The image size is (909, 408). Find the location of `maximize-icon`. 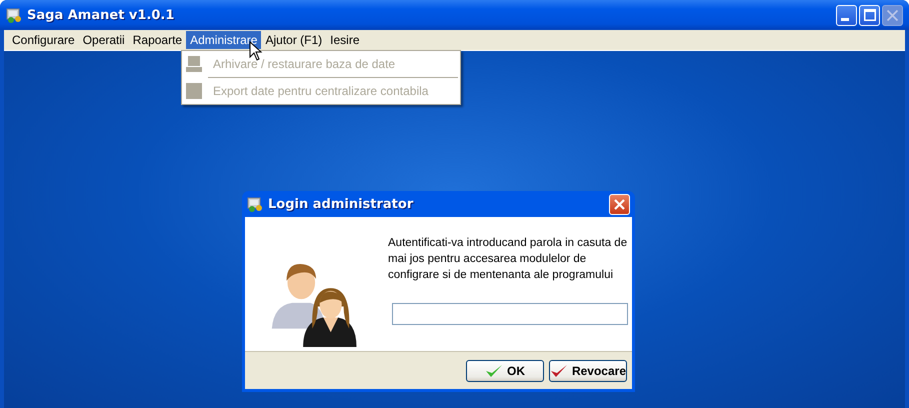

maximize-icon is located at coordinates (870, 15).